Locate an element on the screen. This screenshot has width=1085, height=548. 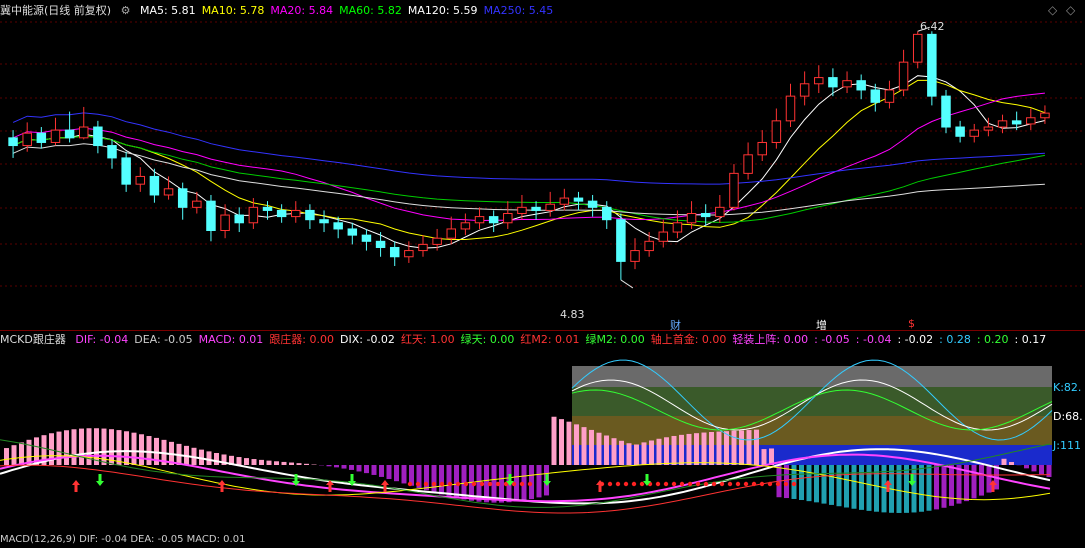
kdj-band-top is located at coordinates (812, 376).